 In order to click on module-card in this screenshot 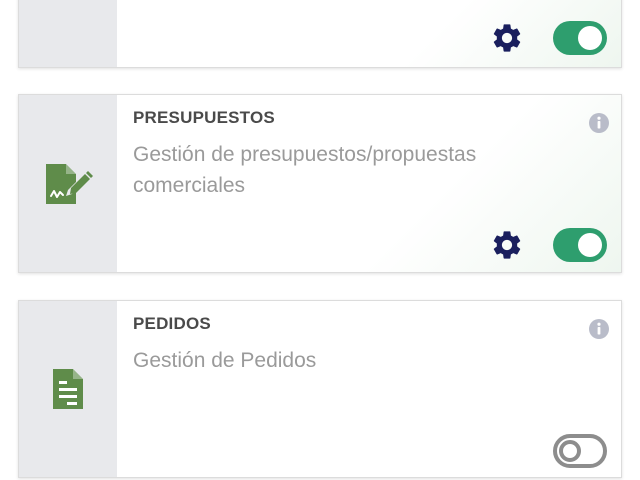, I will do `click(320, 34)`.